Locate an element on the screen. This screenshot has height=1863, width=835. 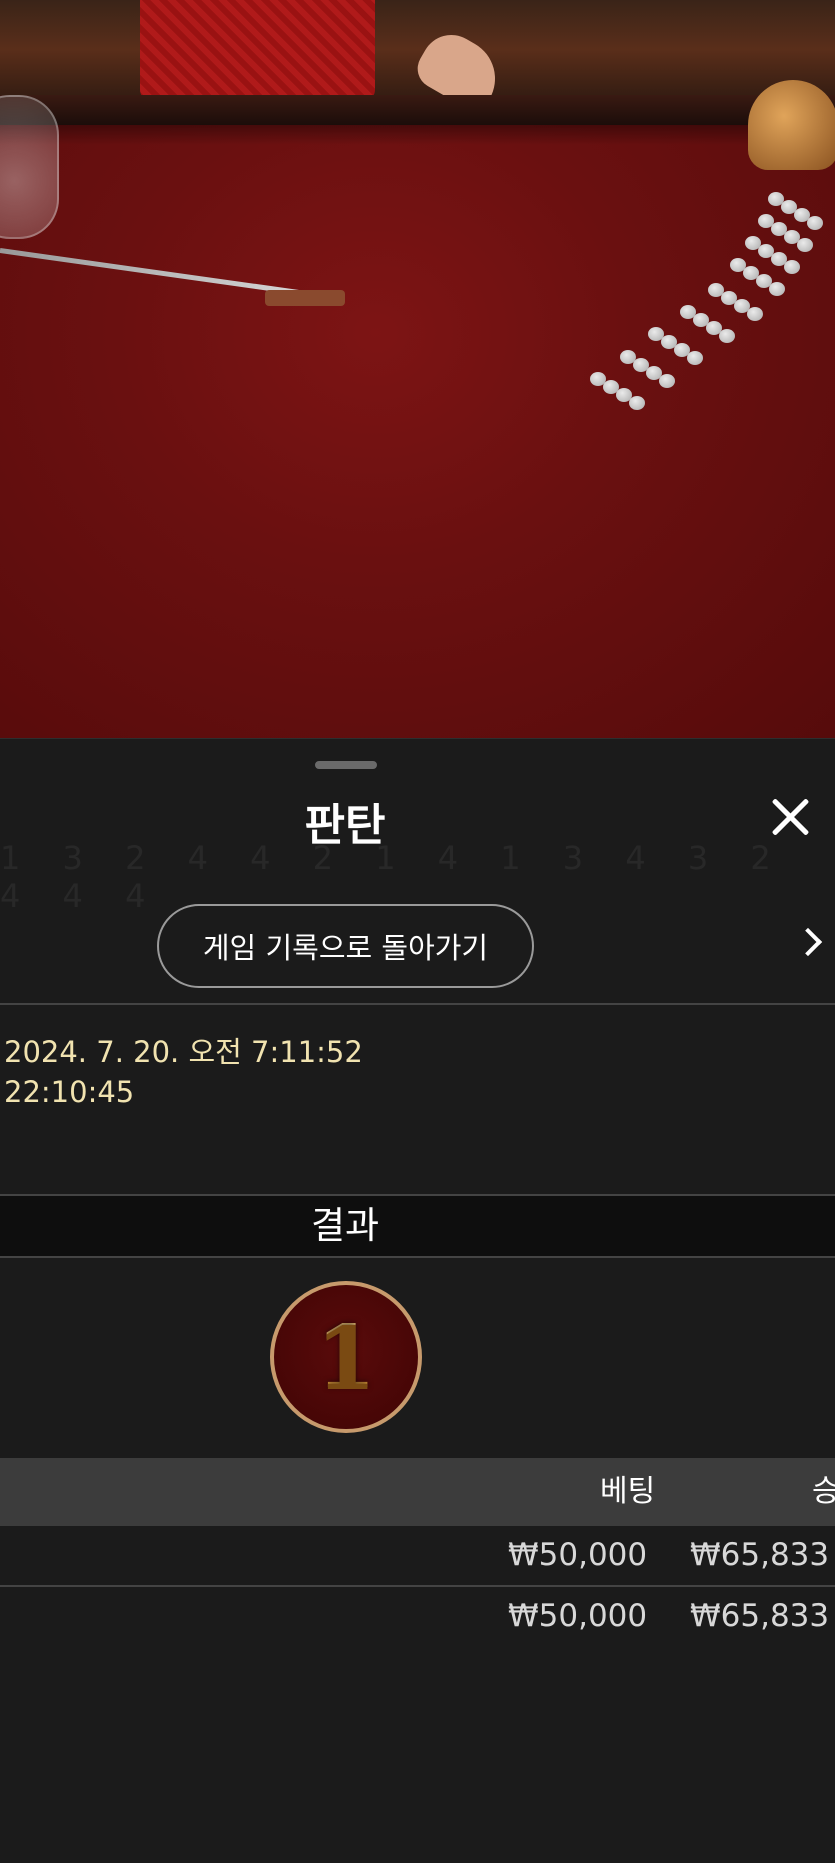
game-date: 2024. 7. 20. 오전 7:11:52 is located at coordinates (183, 1052).